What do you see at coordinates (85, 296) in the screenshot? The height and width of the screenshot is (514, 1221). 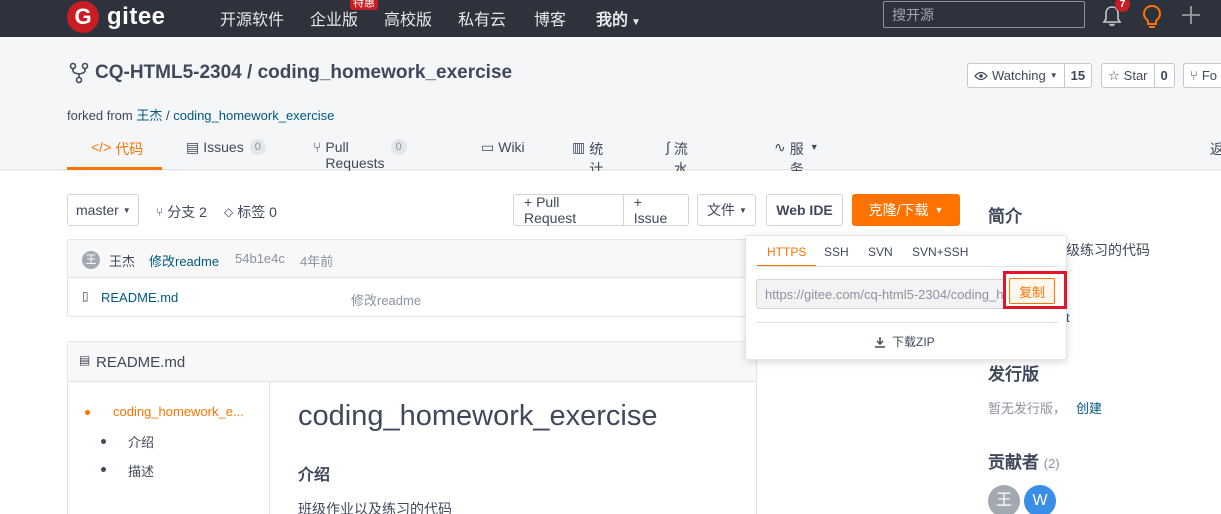 I see `file-icon: ▯` at bounding box center [85, 296].